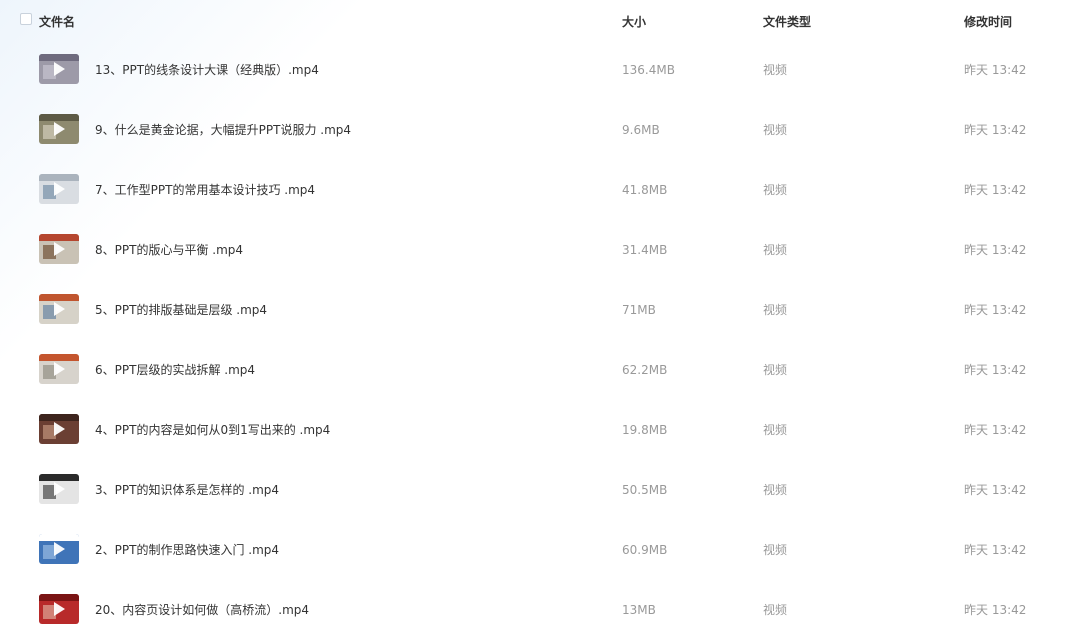 The width and height of the screenshot is (1074, 644). Describe the element at coordinates (645, 370) in the screenshot. I see `file-size: 62.2MB` at that location.